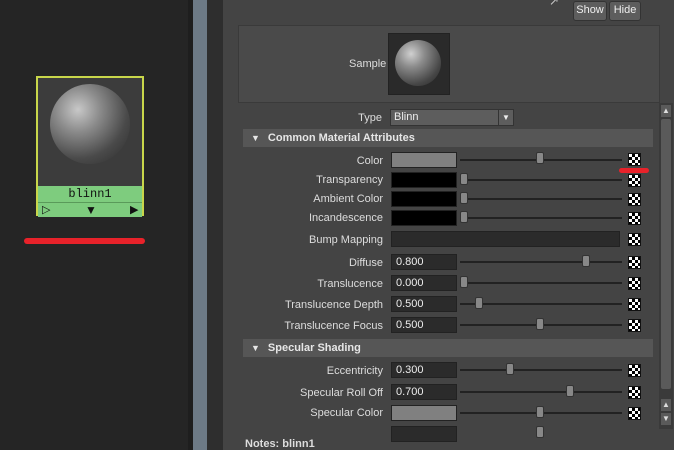  What do you see at coordinates (424, 283) in the screenshot?
I see `translucence-input: 0.000` at bounding box center [424, 283].